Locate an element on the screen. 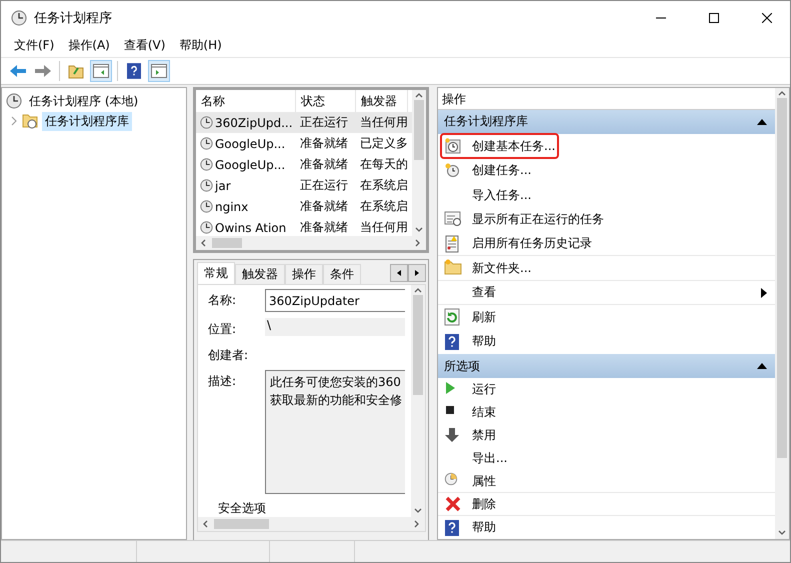 Image resolution: width=791 pixels, height=563 pixels. right-triangle-icon is located at coordinates (417, 273).